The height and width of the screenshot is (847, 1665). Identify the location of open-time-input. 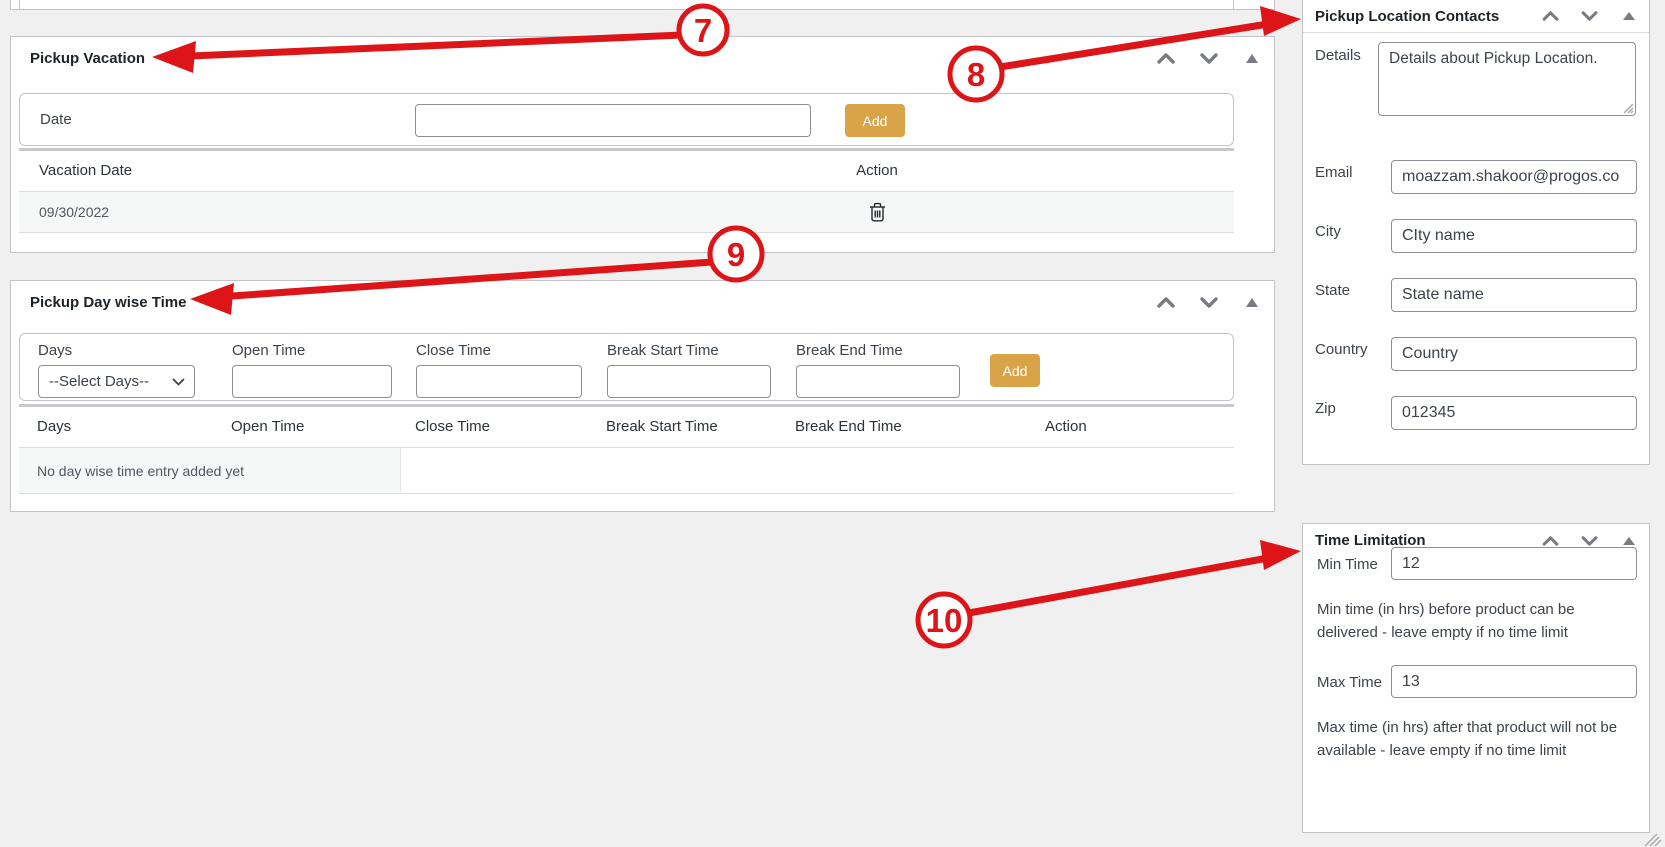
(312, 381).